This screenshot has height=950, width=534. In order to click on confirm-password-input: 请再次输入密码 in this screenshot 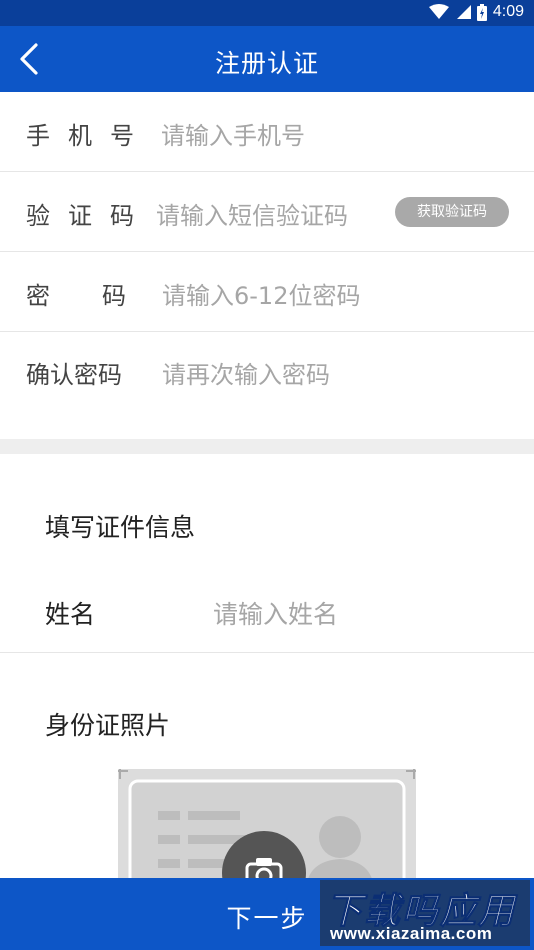, I will do `click(246, 372)`.